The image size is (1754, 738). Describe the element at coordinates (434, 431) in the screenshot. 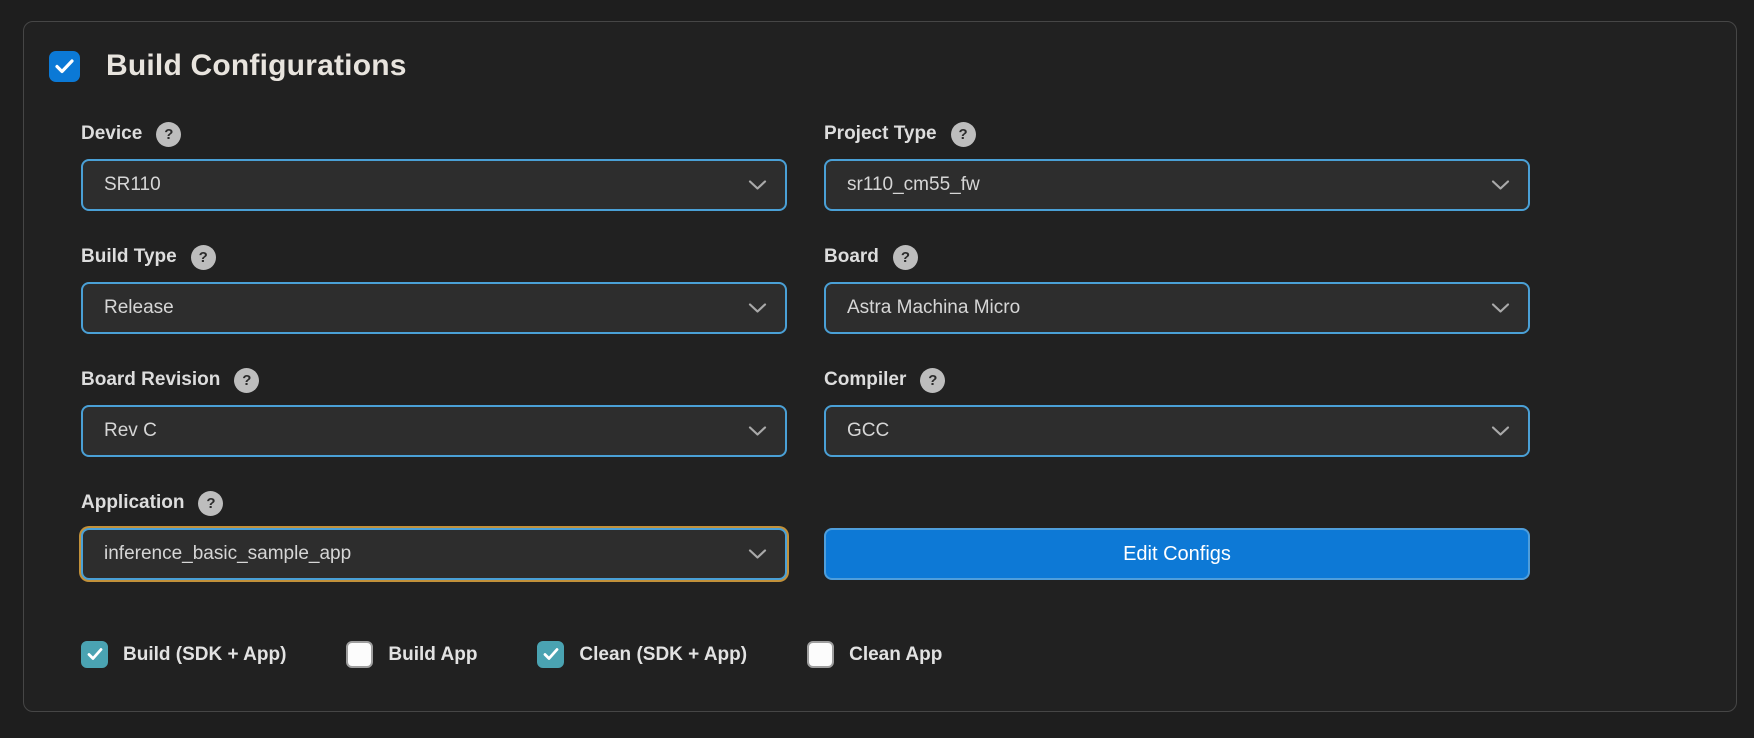

I see `board-revision-select: Rev C` at that location.